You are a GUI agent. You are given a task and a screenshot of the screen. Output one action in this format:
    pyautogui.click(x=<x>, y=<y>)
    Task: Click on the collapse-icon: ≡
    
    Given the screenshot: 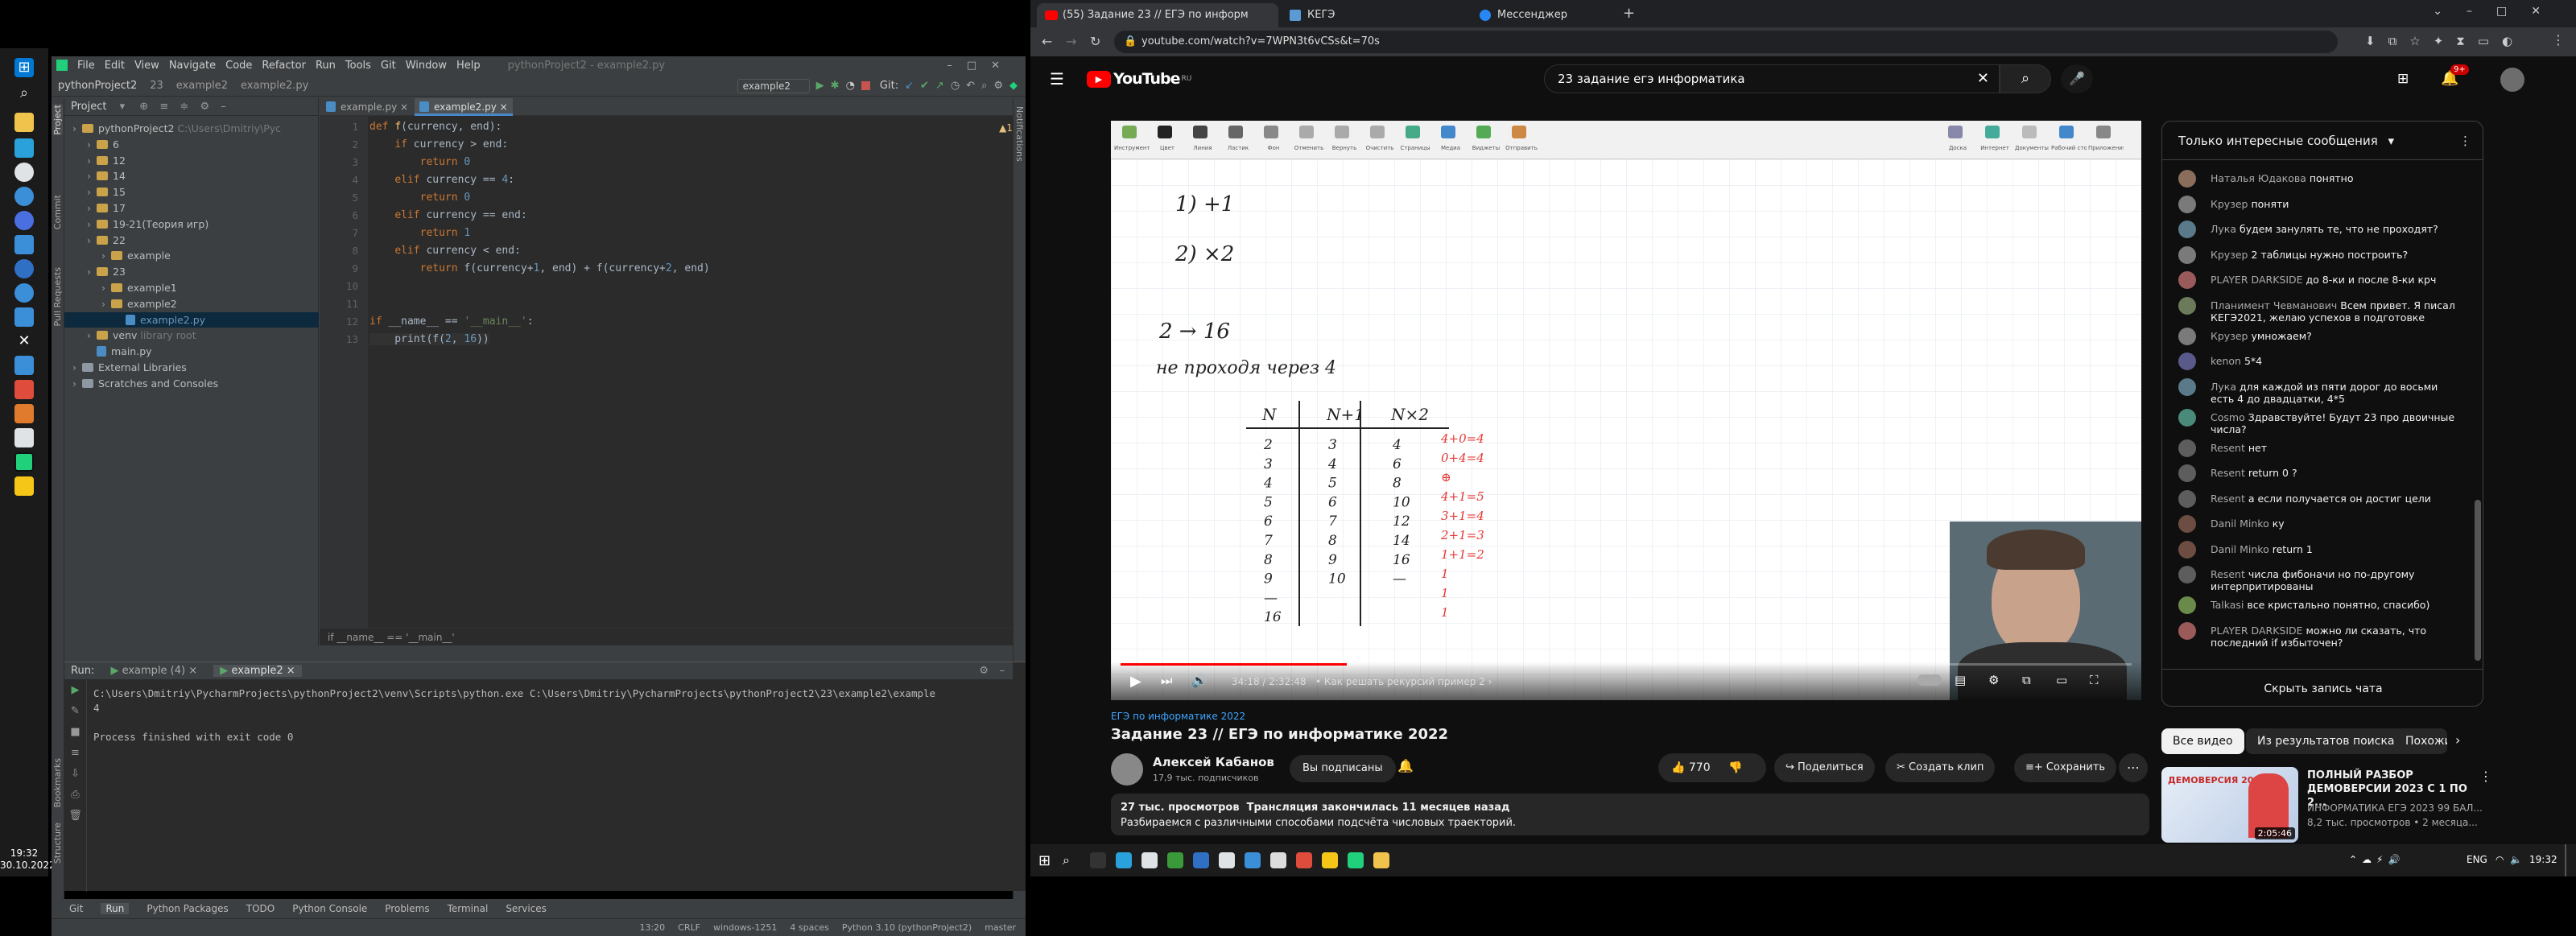 What is the action you would take?
    pyautogui.click(x=163, y=107)
    